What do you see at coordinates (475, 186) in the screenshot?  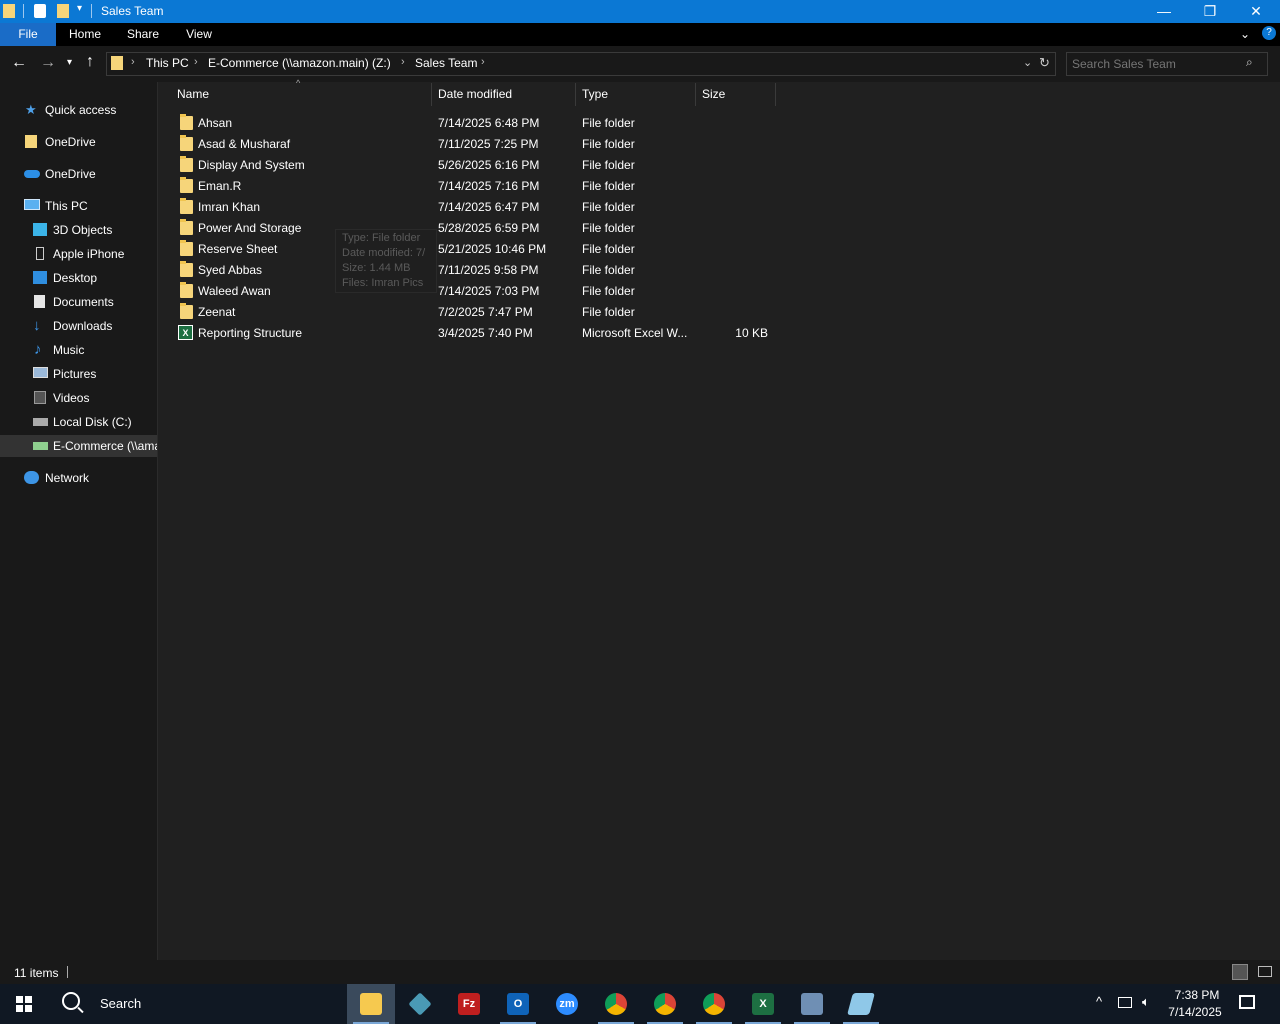 I see `file-row: Eman.R 7/14/2025 7:16 PM File folder` at bounding box center [475, 186].